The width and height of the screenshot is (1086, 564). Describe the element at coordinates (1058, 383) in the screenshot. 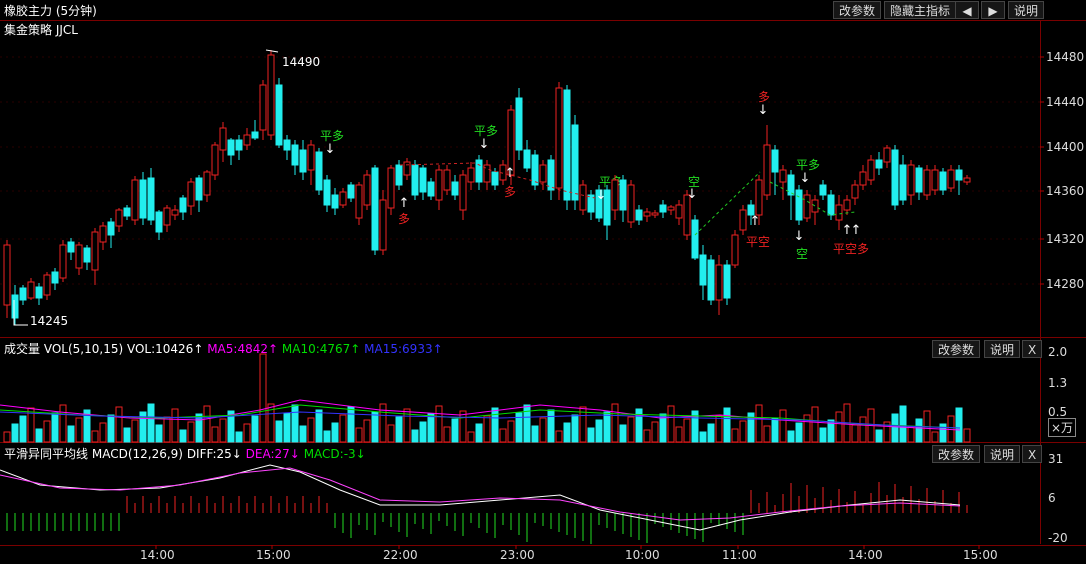

I see `volume-tick-mid: 1.3` at that location.